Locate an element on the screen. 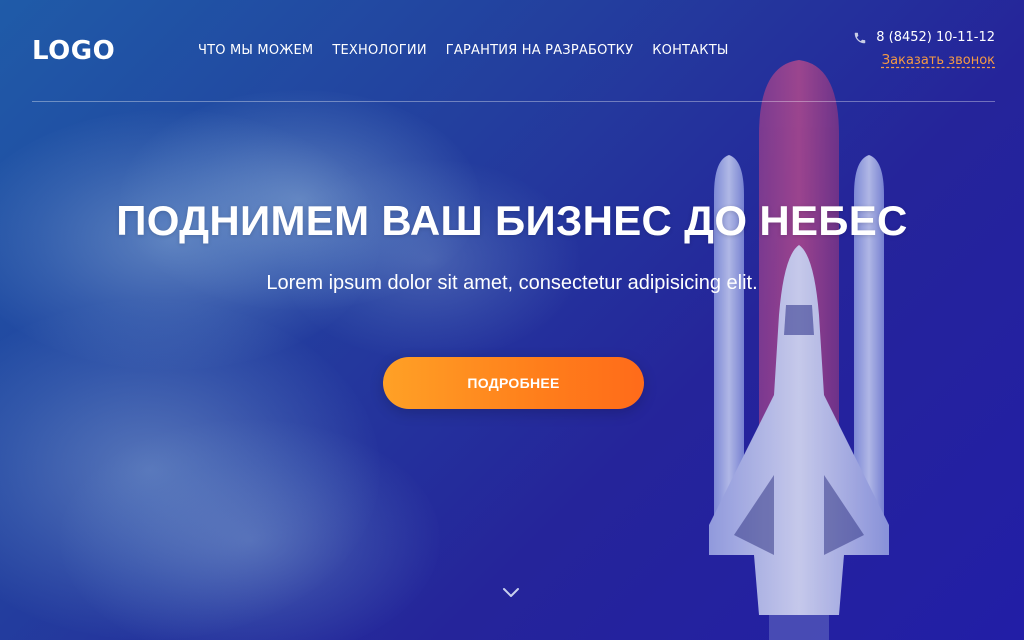 The width and height of the screenshot is (1024, 640). phone-row: 8 (8452) 10-11-12 is located at coordinates (924, 37).